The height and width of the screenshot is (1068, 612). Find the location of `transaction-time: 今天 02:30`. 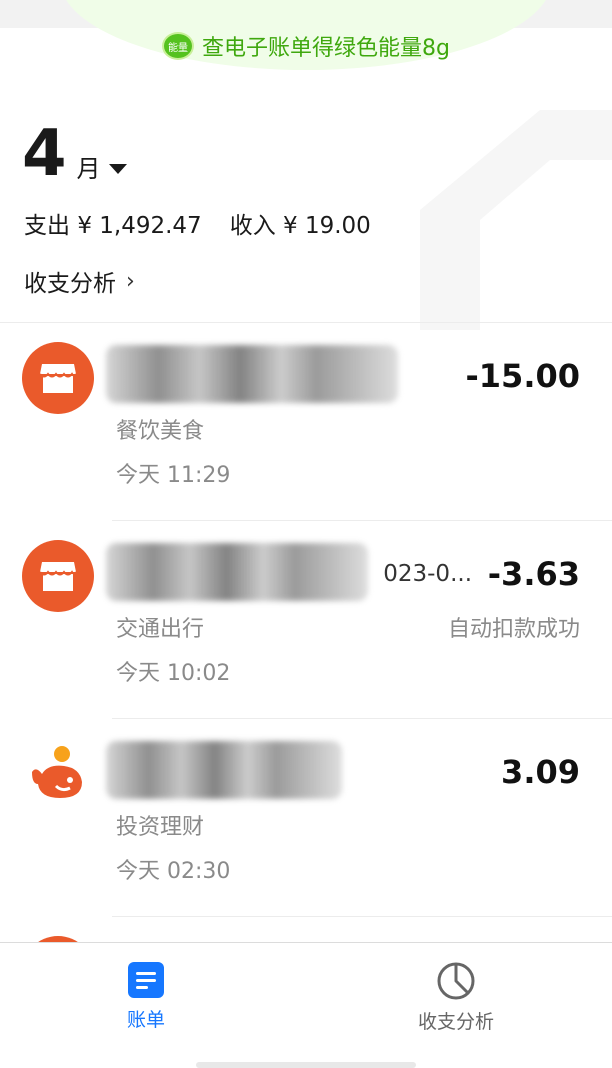

transaction-time: 今天 02:30 is located at coordinates (173, 871).